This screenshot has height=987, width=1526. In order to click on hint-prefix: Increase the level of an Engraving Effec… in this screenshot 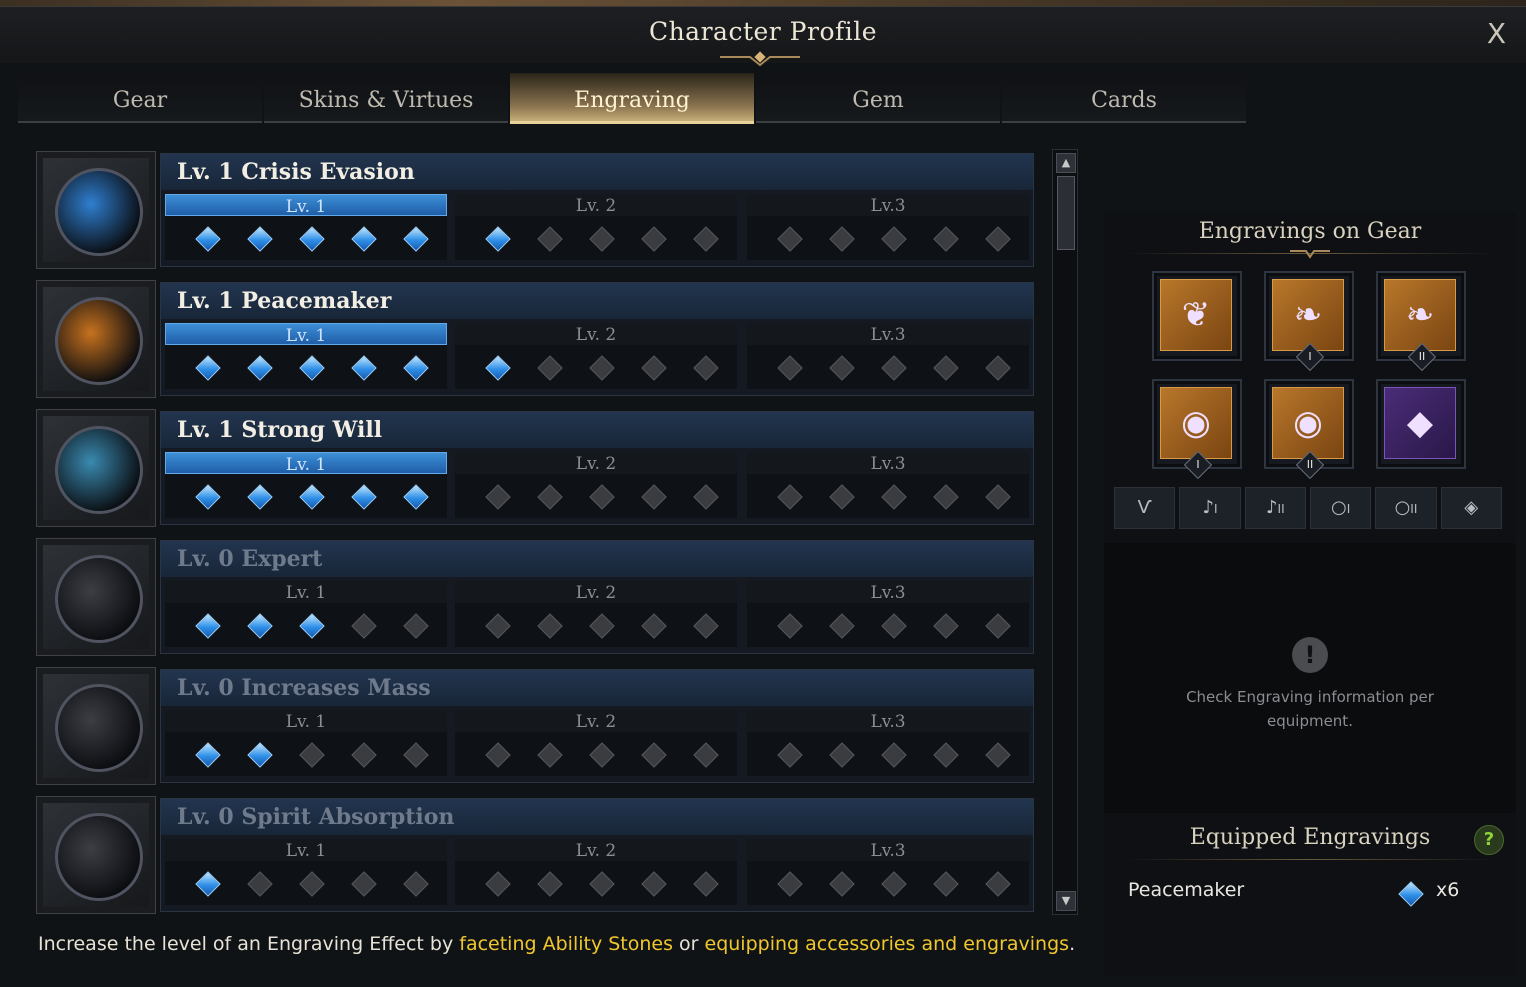, I will do `click(249, 944)`.